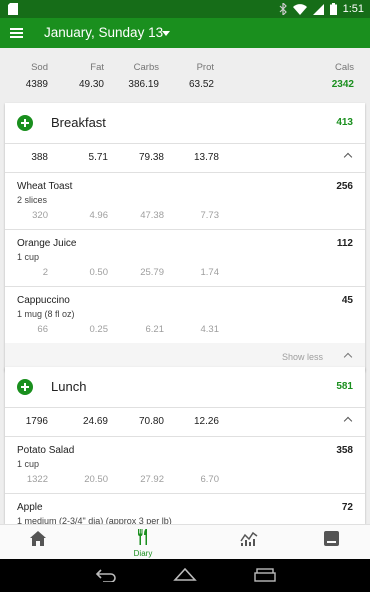 This screenshot has width=370, height=592. Describe the element at coordinates (42, 329) in the screenshot. I see `food-sodium: 66` at that location.